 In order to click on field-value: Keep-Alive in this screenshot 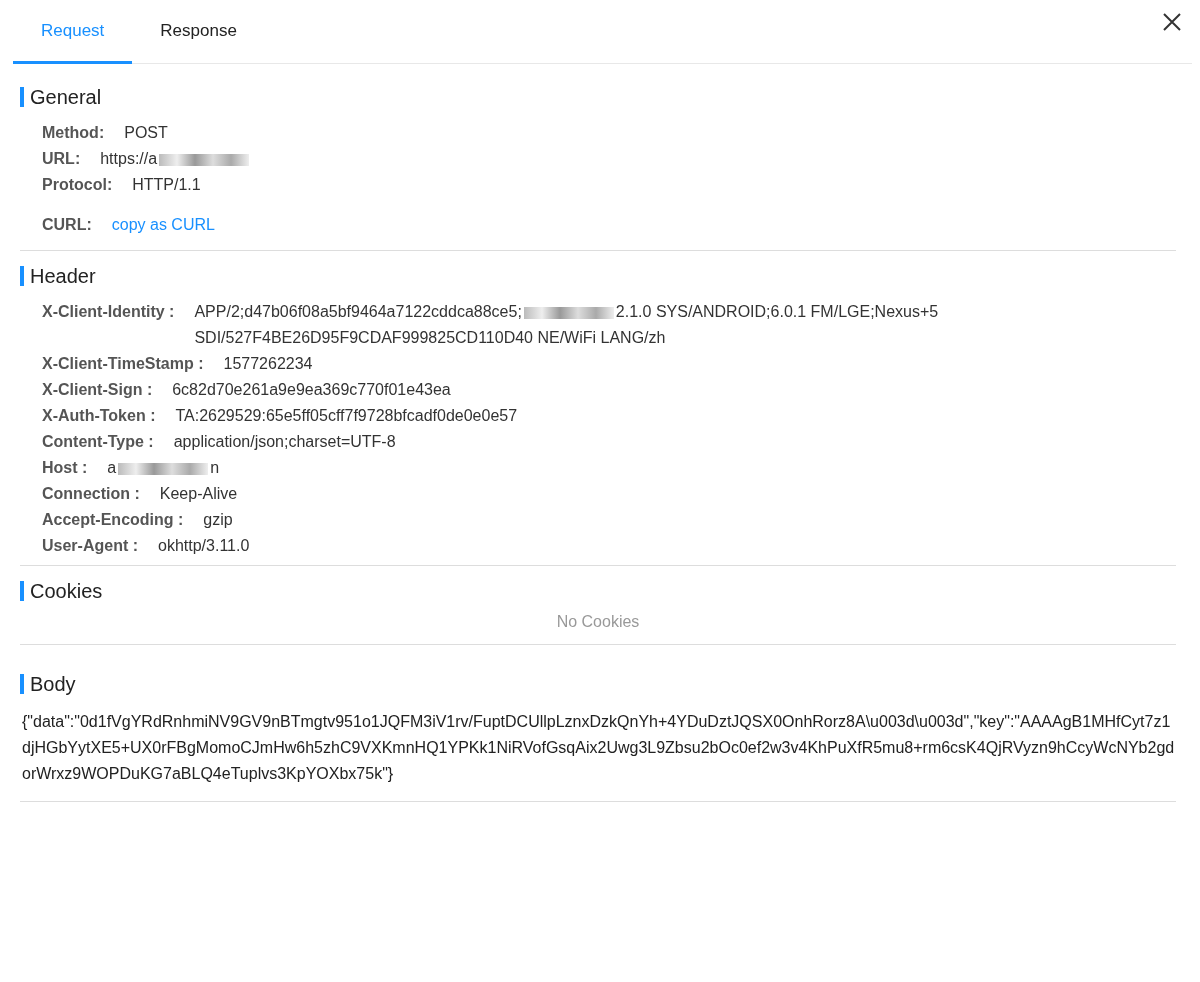, I will do `click(198, 494)`.